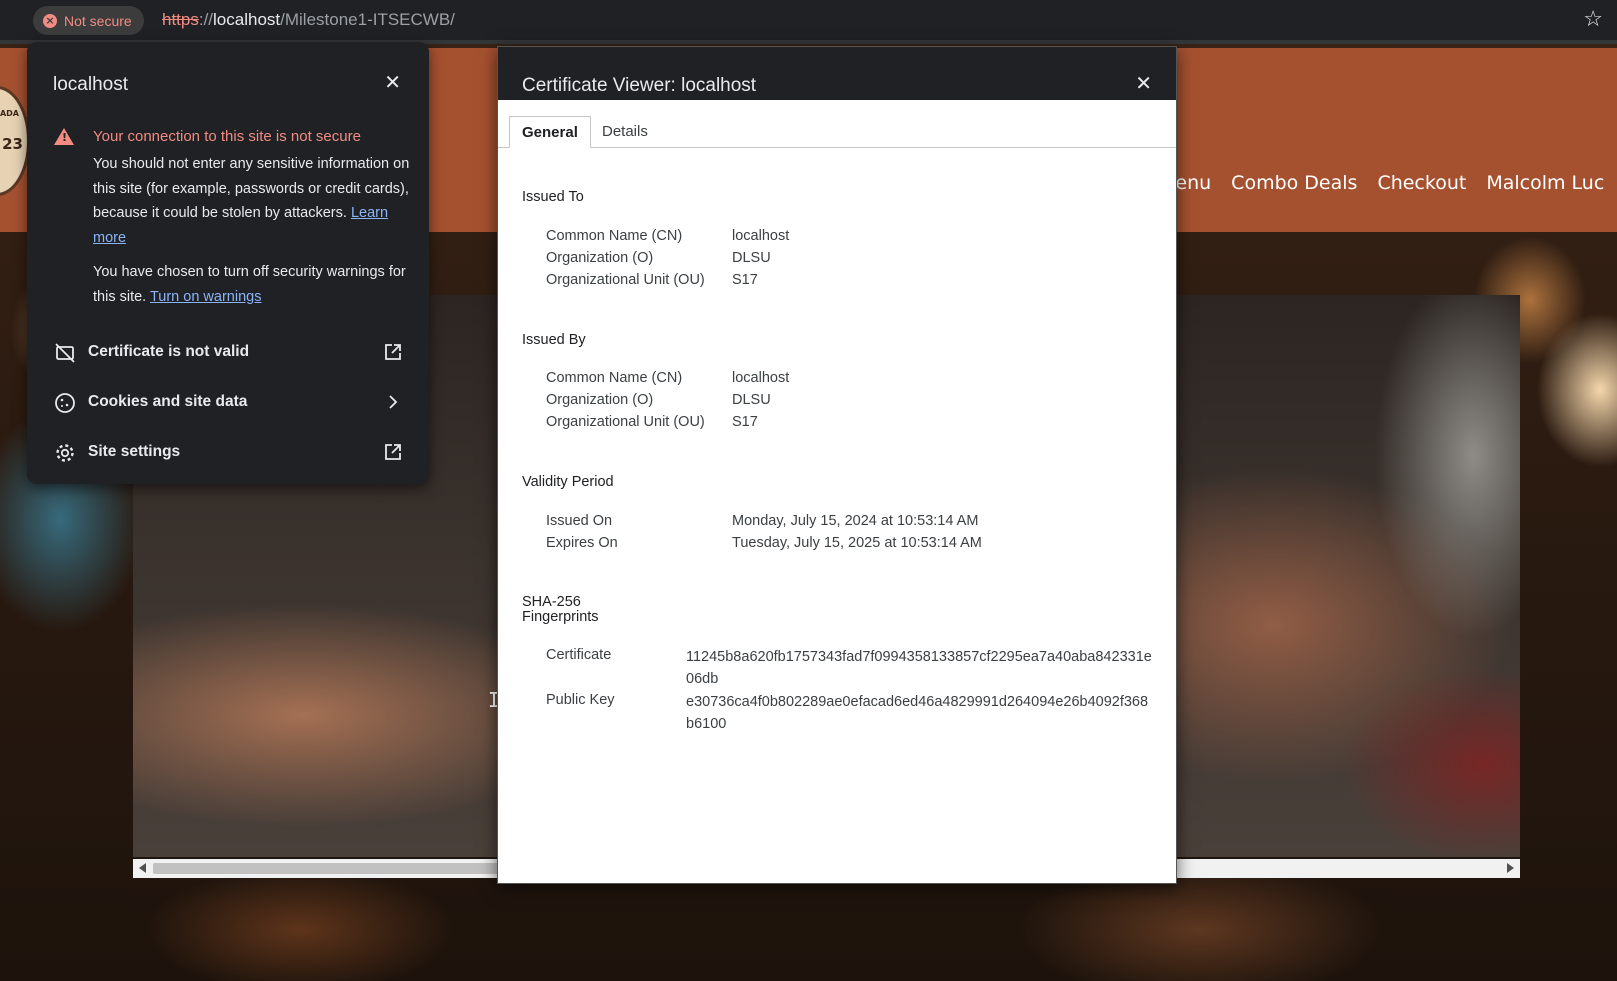  I want to click on gear-icon, so click(65, 453).